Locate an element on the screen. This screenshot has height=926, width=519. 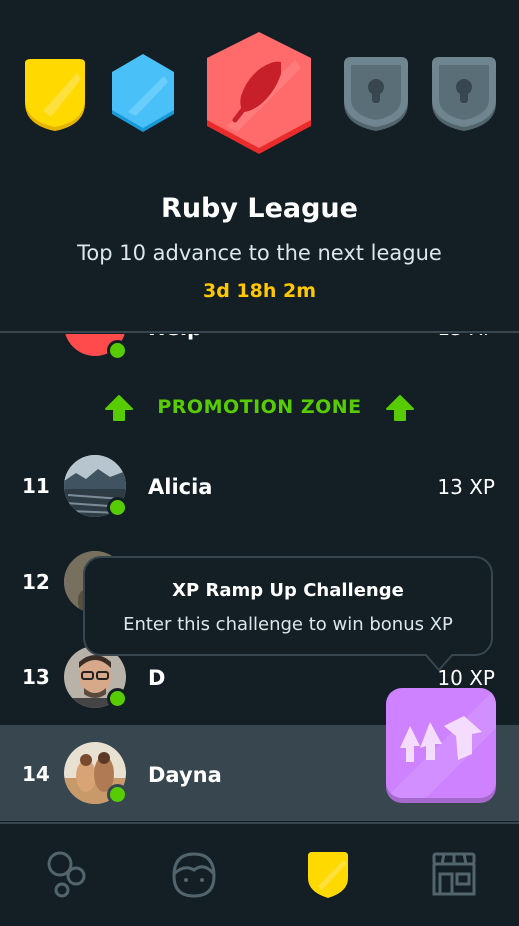
nav-characters is located at coordinates (194, 874).